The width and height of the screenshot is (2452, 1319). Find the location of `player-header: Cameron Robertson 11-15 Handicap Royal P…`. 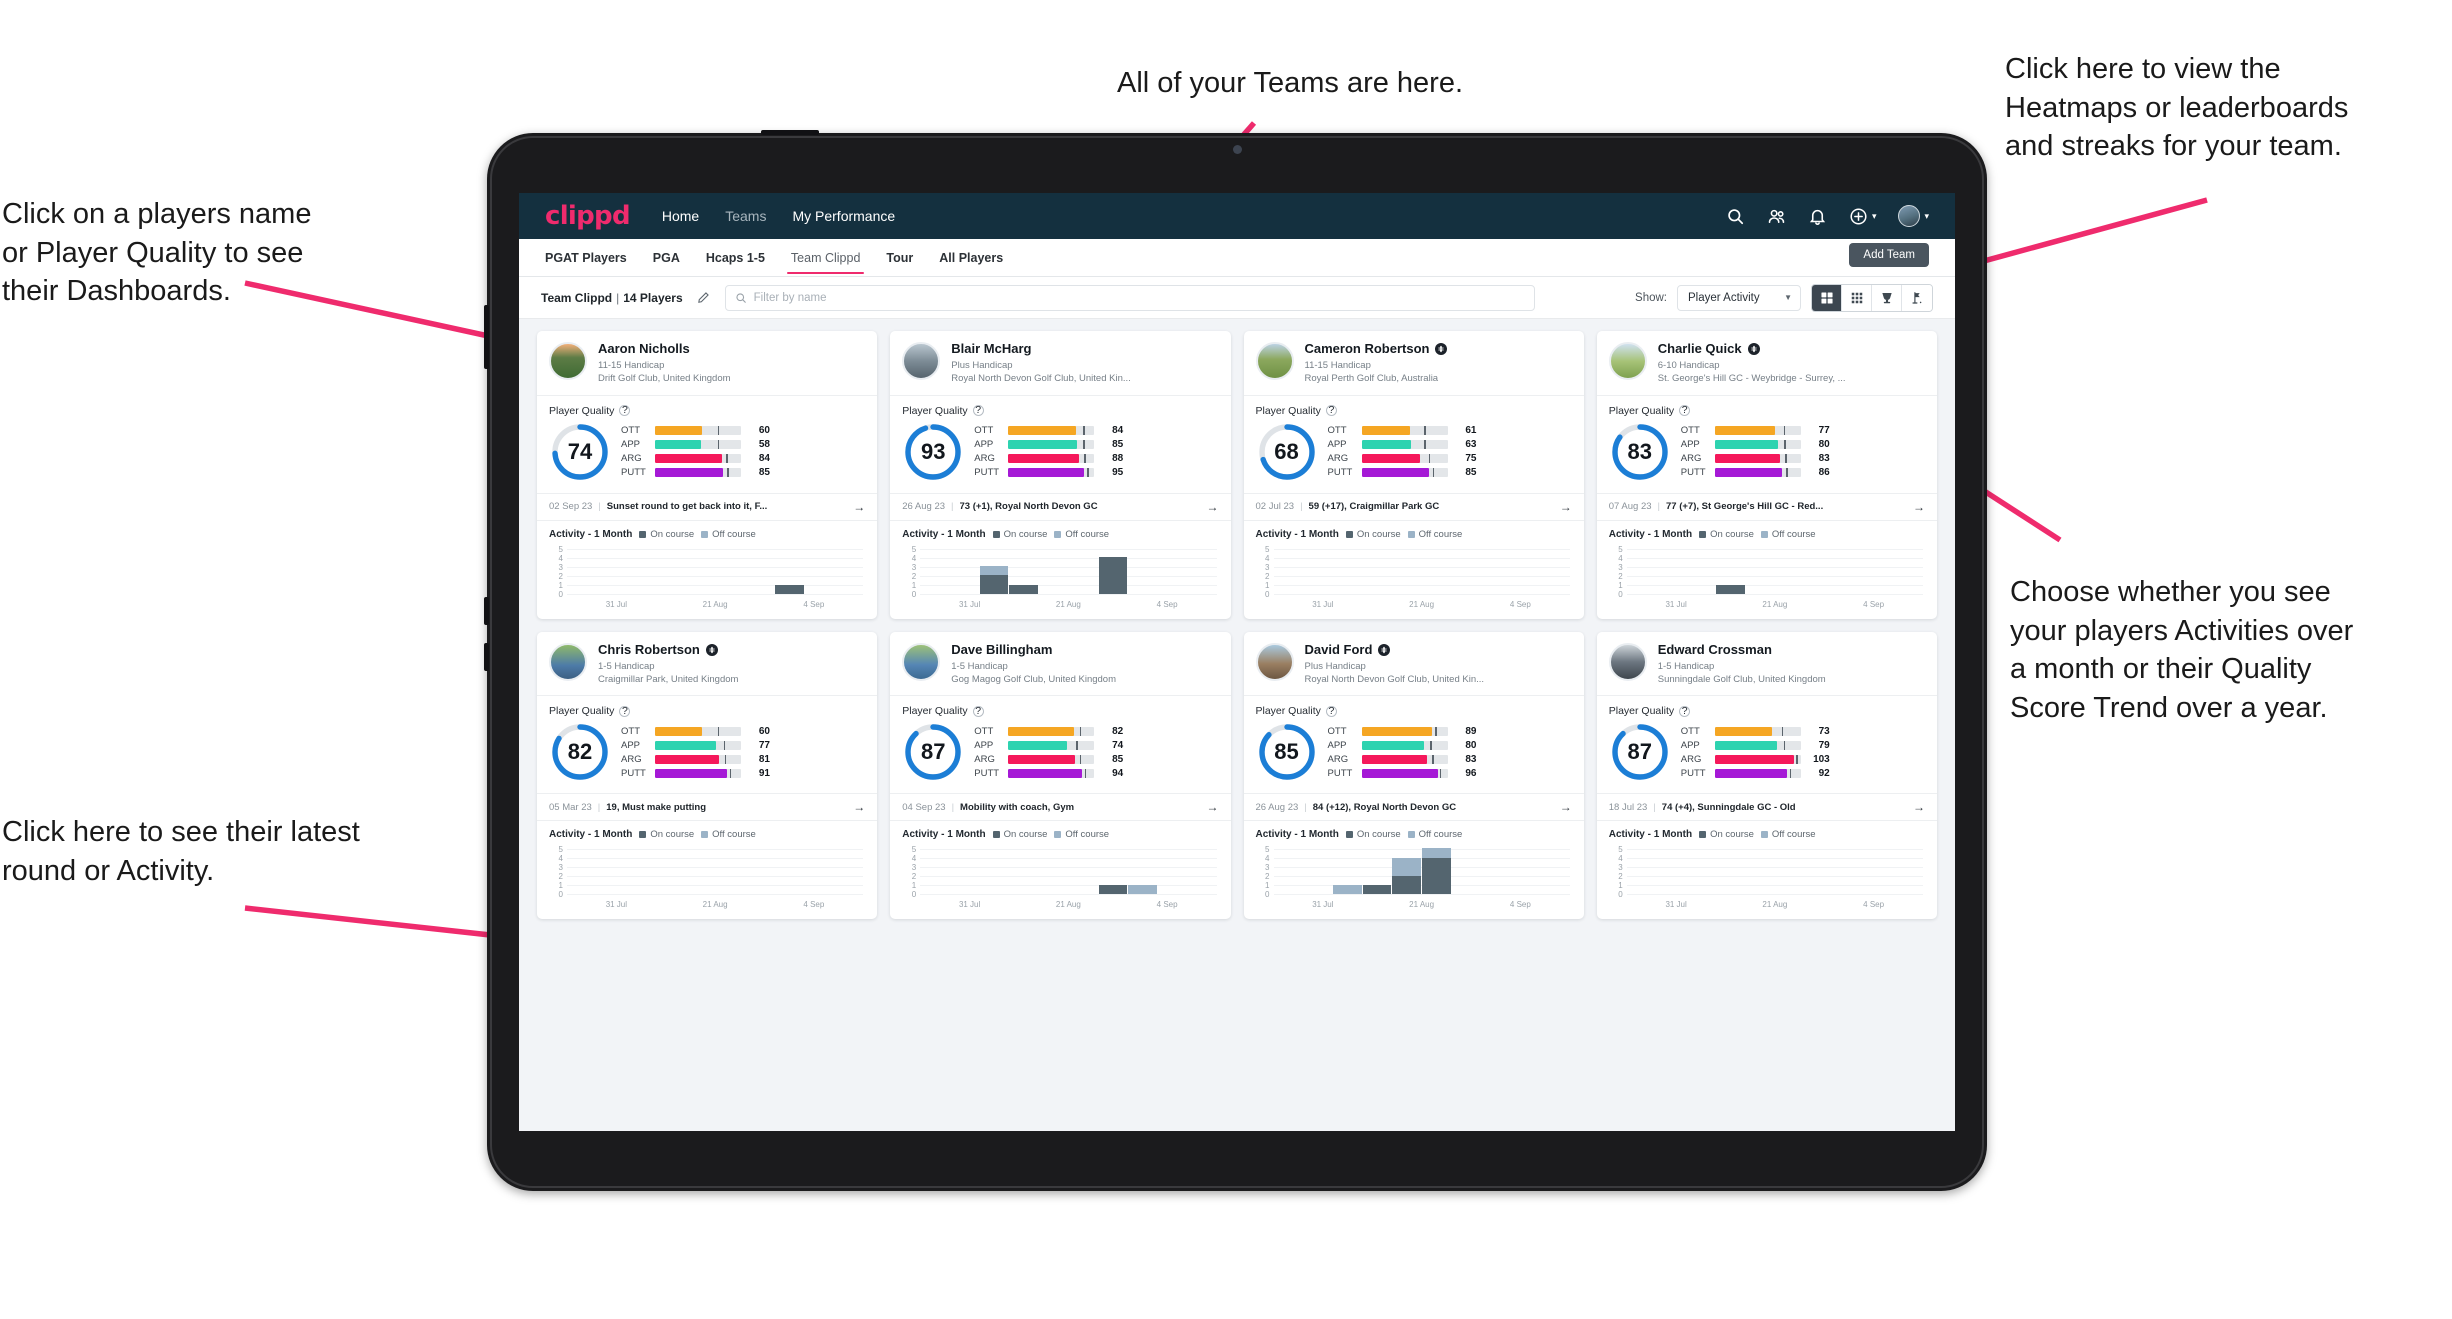

player-header: Cameron Robertson 11-15 Handicap Royal P… is located at coordinates (1414, 363).